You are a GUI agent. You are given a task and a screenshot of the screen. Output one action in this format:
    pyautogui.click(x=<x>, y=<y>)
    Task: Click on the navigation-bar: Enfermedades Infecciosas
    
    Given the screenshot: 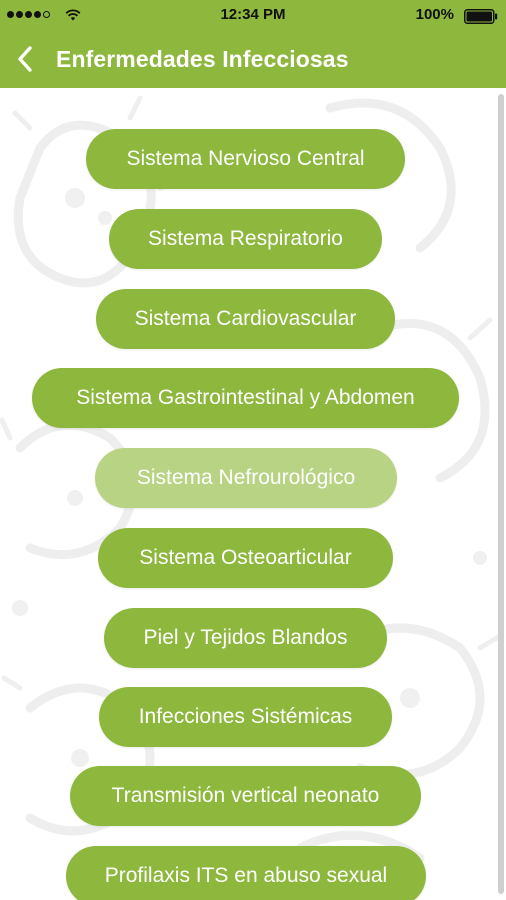 What is the action you would take?
    pyautogui.click(x=253, y=59)
    